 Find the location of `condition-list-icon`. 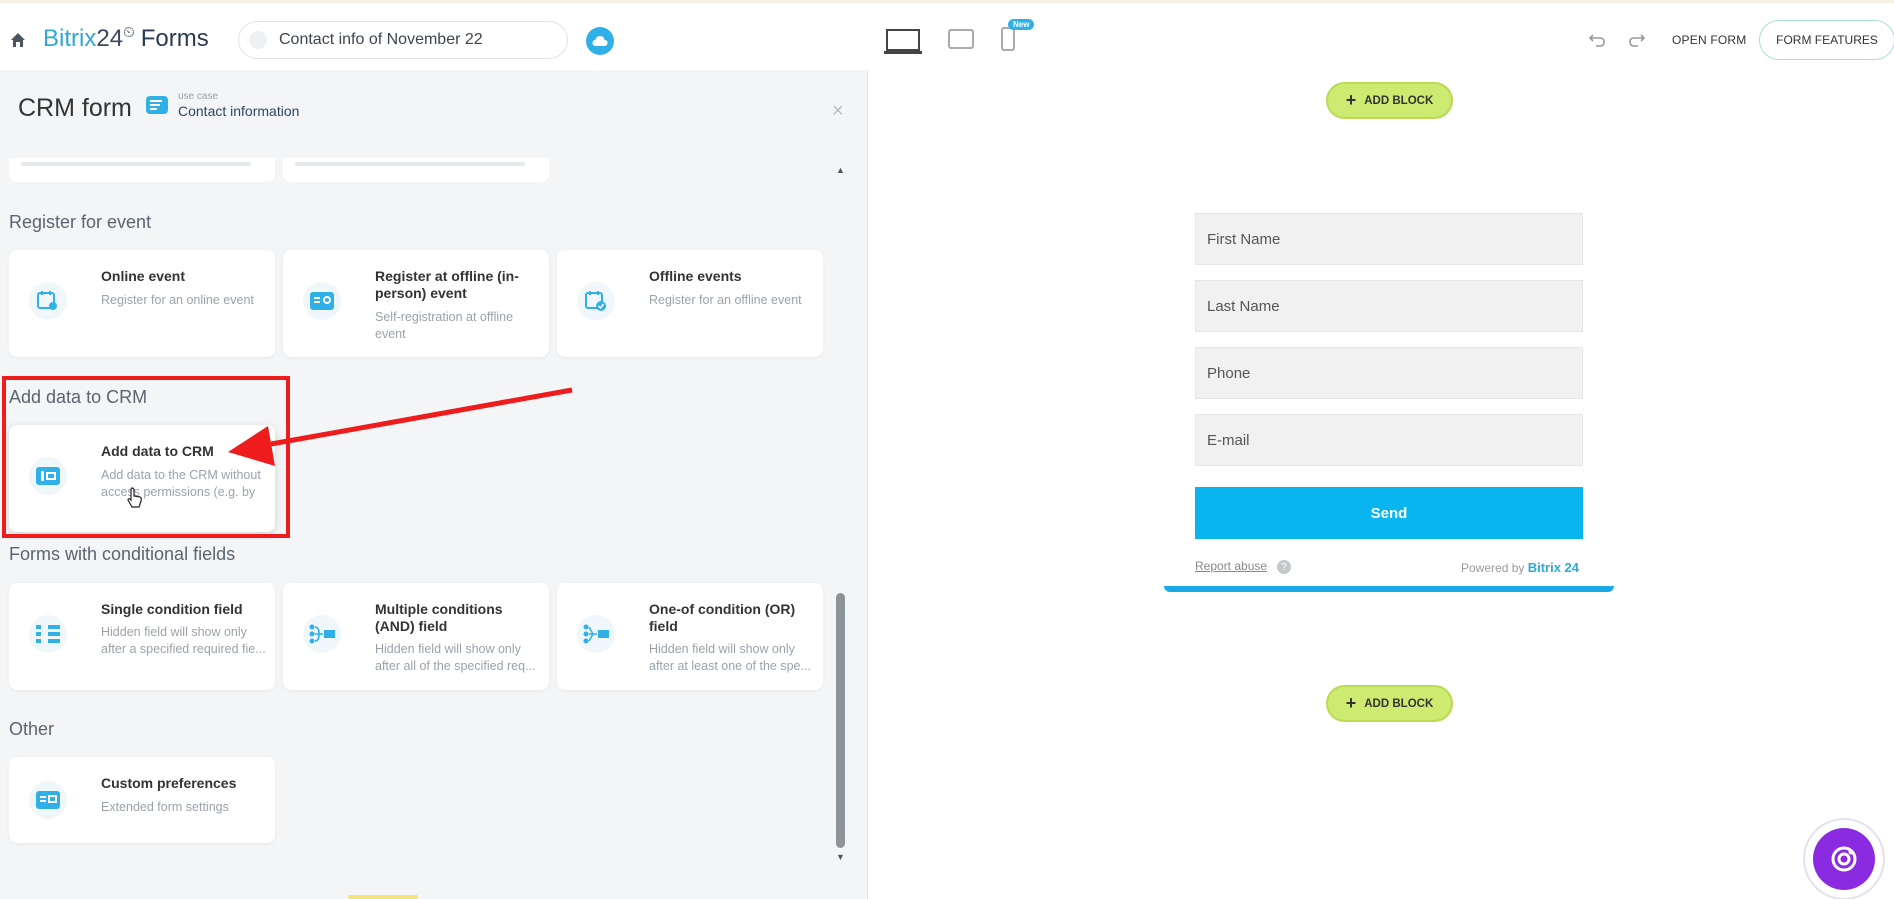

condition-list-icon is located at coordinates (48, 634).